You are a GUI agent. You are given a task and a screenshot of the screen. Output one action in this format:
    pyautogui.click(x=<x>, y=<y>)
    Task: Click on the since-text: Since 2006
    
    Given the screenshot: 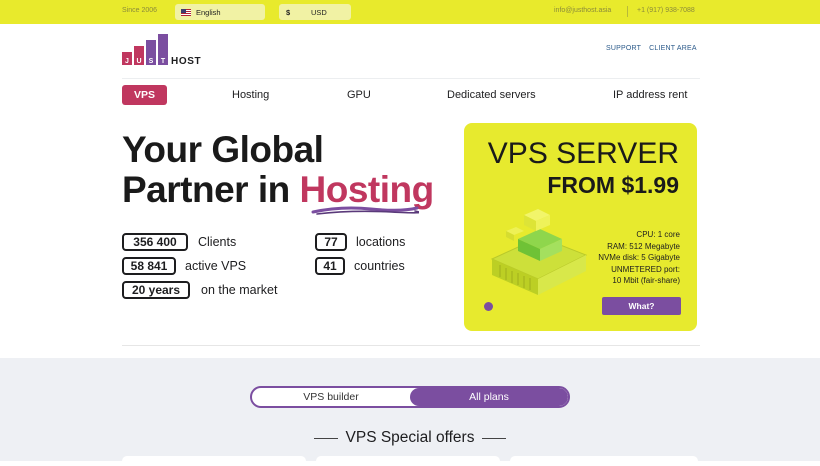 What is the action you would take?
    pyautogui.click(x=140, y=10)
    